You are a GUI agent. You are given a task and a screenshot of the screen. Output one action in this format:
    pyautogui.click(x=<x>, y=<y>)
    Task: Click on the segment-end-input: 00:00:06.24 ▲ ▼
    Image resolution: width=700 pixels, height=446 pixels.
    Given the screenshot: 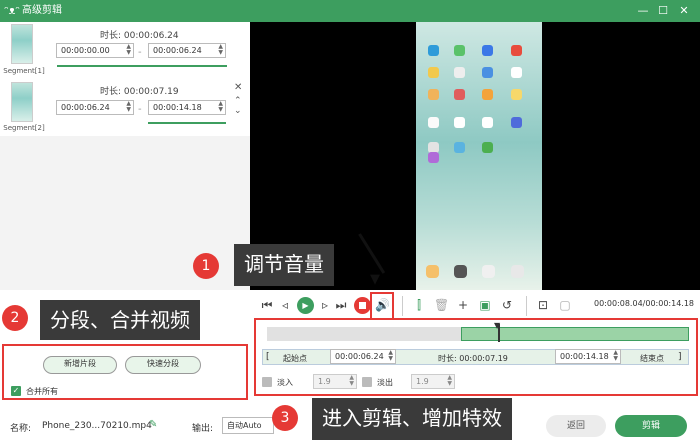 What is the action you would take?
    pyautogui.click(x=187, y=50)
    